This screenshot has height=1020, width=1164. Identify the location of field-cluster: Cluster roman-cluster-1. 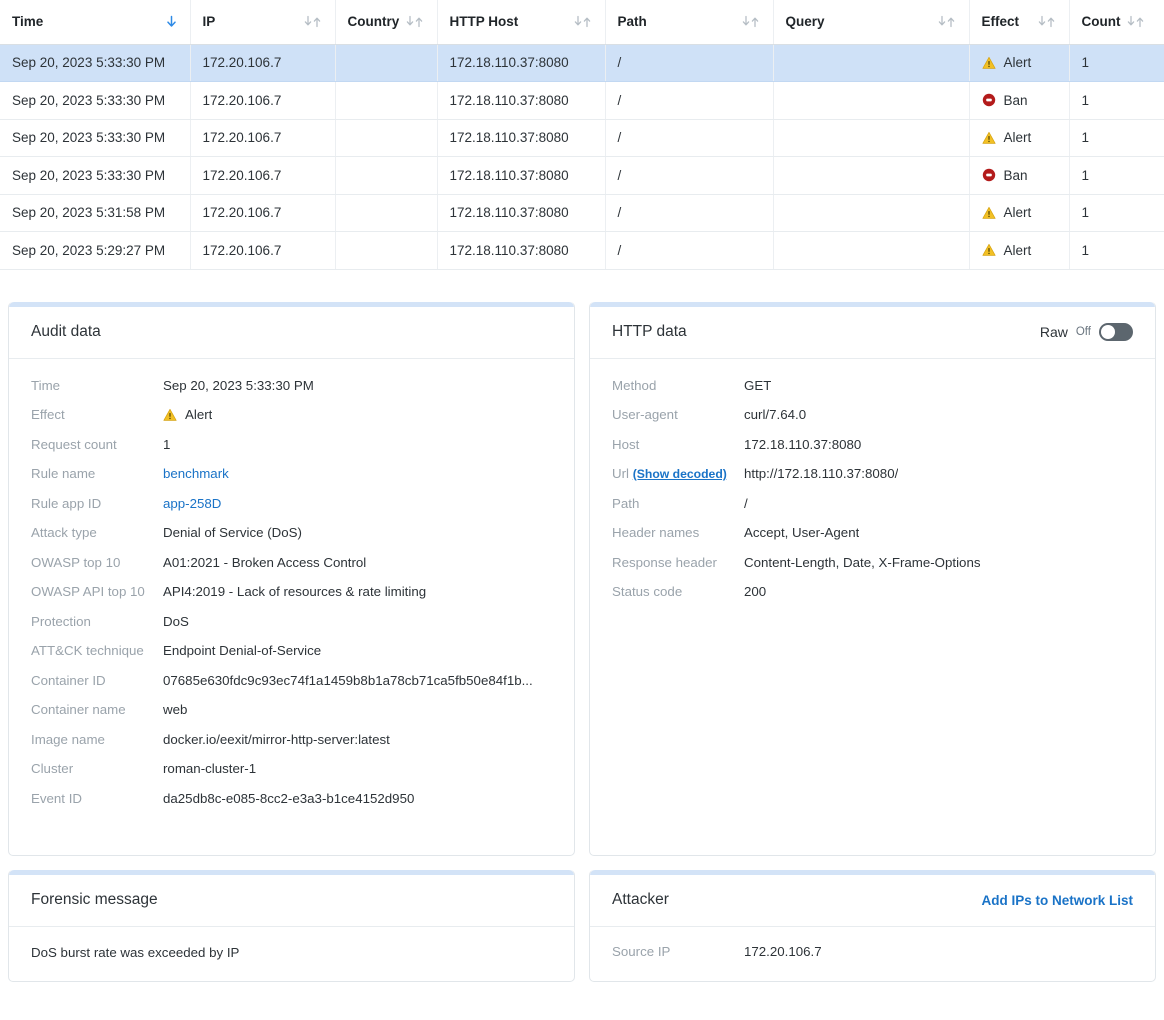
(291, 769).